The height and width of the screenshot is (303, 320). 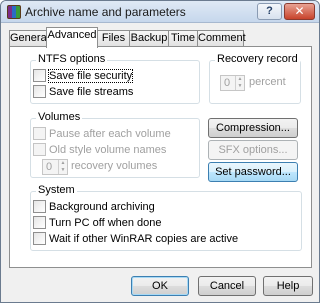 I want to click on recovery-volumes-label: recovery volumes, so click(x=114, y=166).